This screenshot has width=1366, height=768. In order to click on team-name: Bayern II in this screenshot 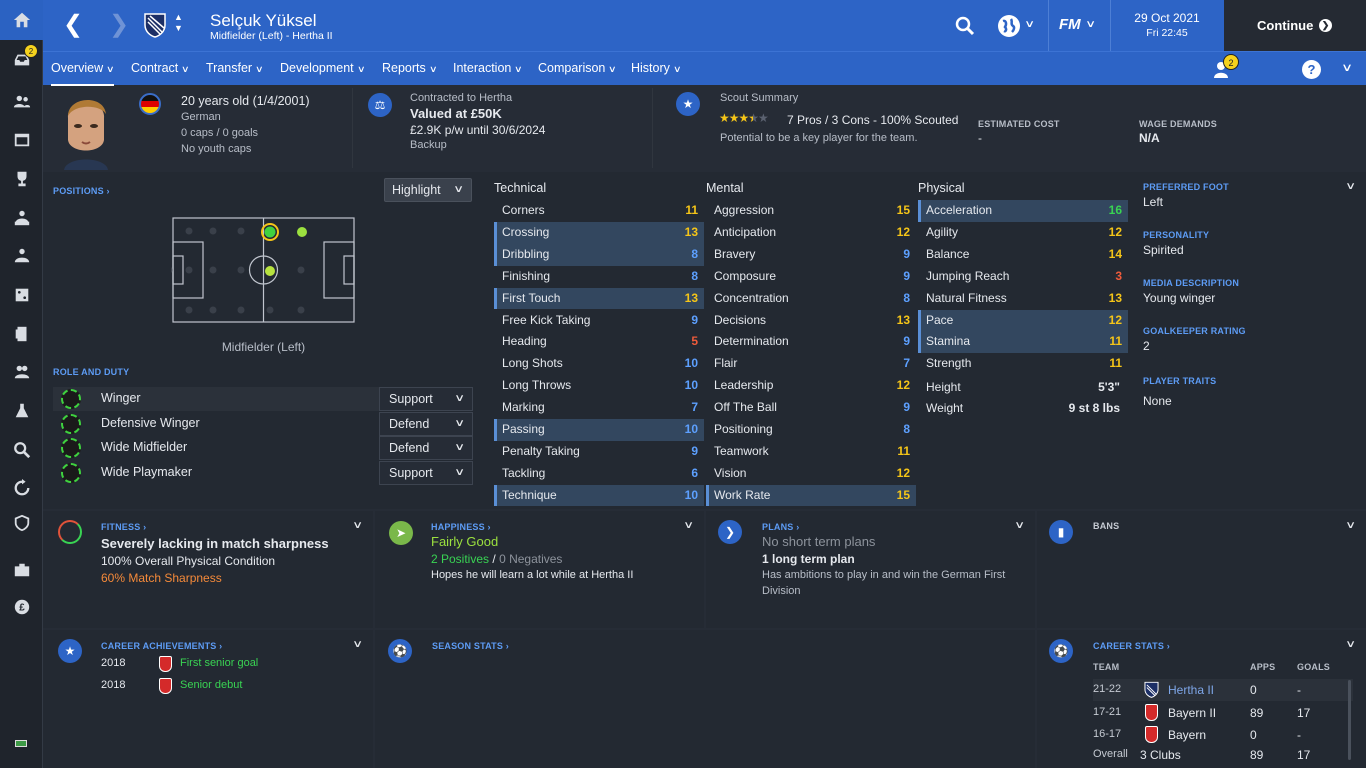, I will do `click(1192, 713)`.